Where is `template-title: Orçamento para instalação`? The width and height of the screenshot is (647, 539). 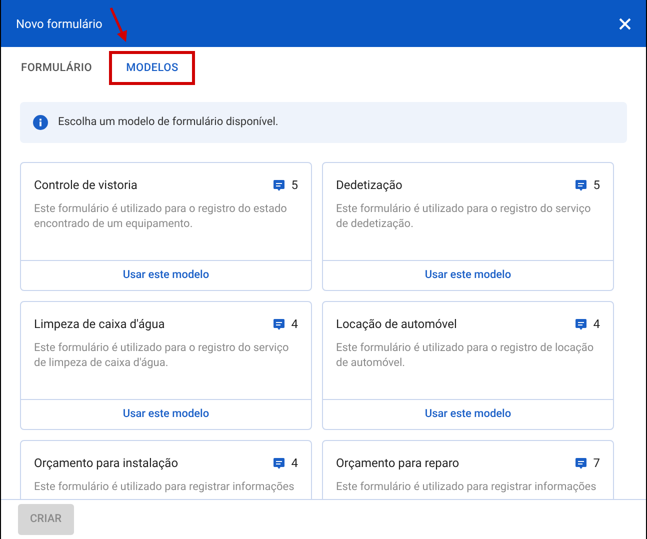
template-title: Orçamento para instalação is located at coordinates (106, 463).